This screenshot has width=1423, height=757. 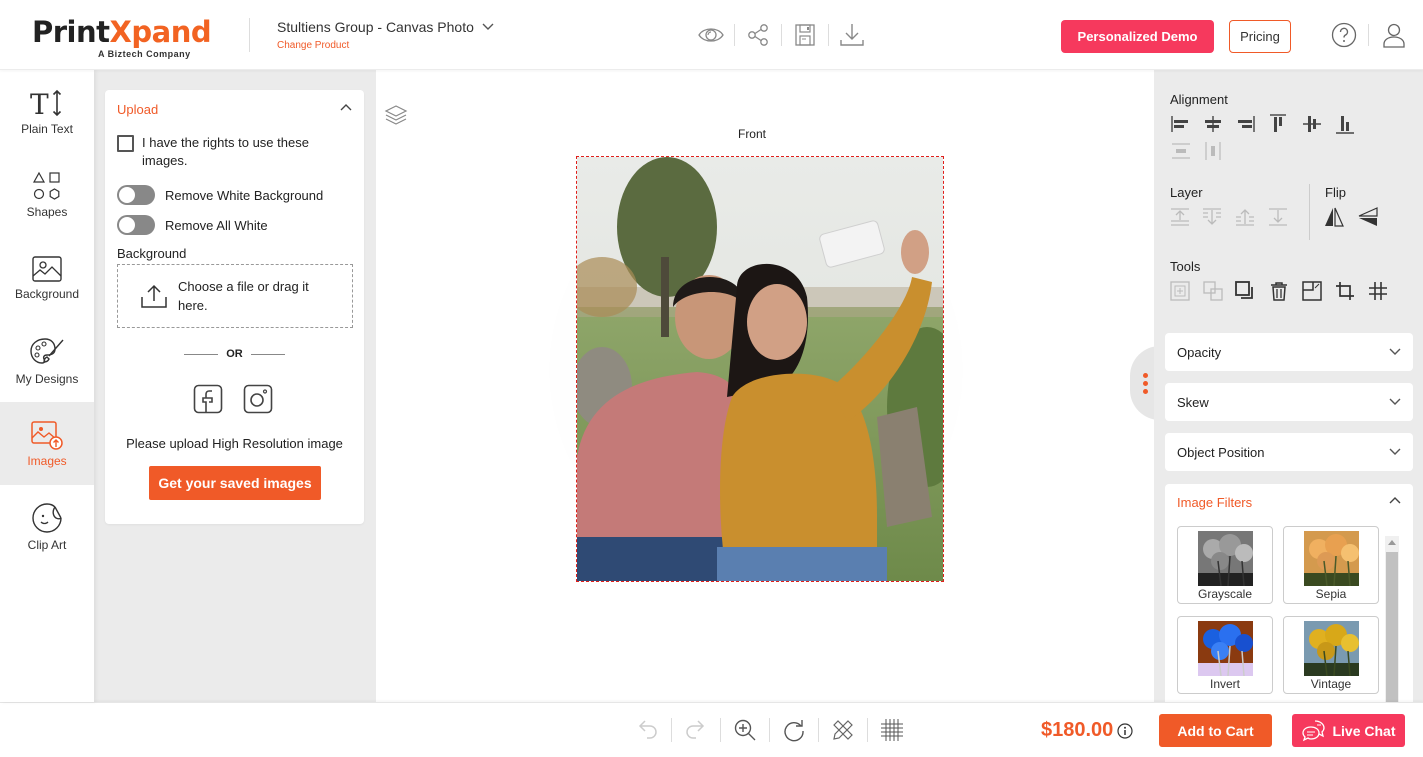 I want to click on remove-white-background-toggle, so click(x=136, y=195).